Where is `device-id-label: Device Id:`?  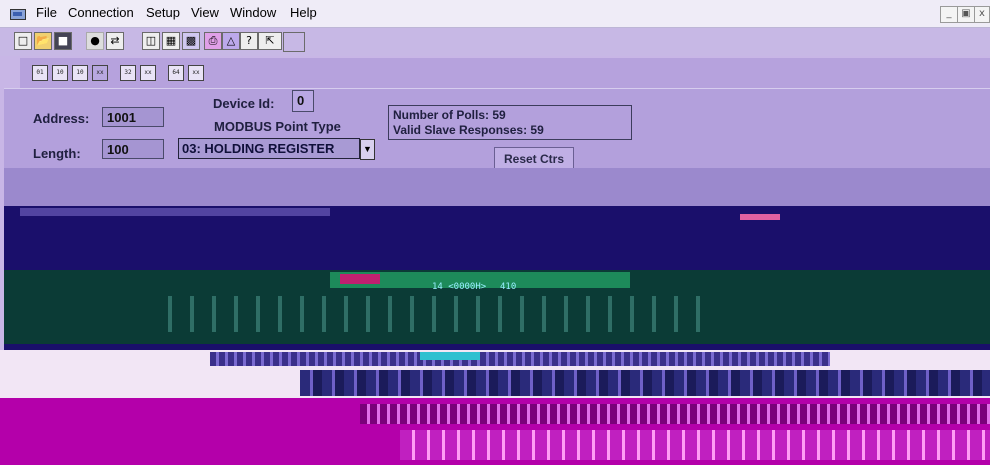
device-id-label: Device Id: is located at coordinates (244, 103).